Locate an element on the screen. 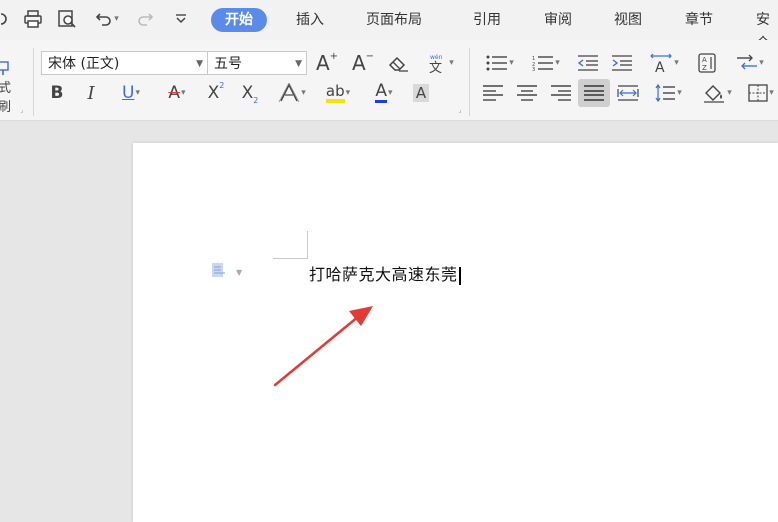  svg-text: Z is located at coordinates (704, 68).